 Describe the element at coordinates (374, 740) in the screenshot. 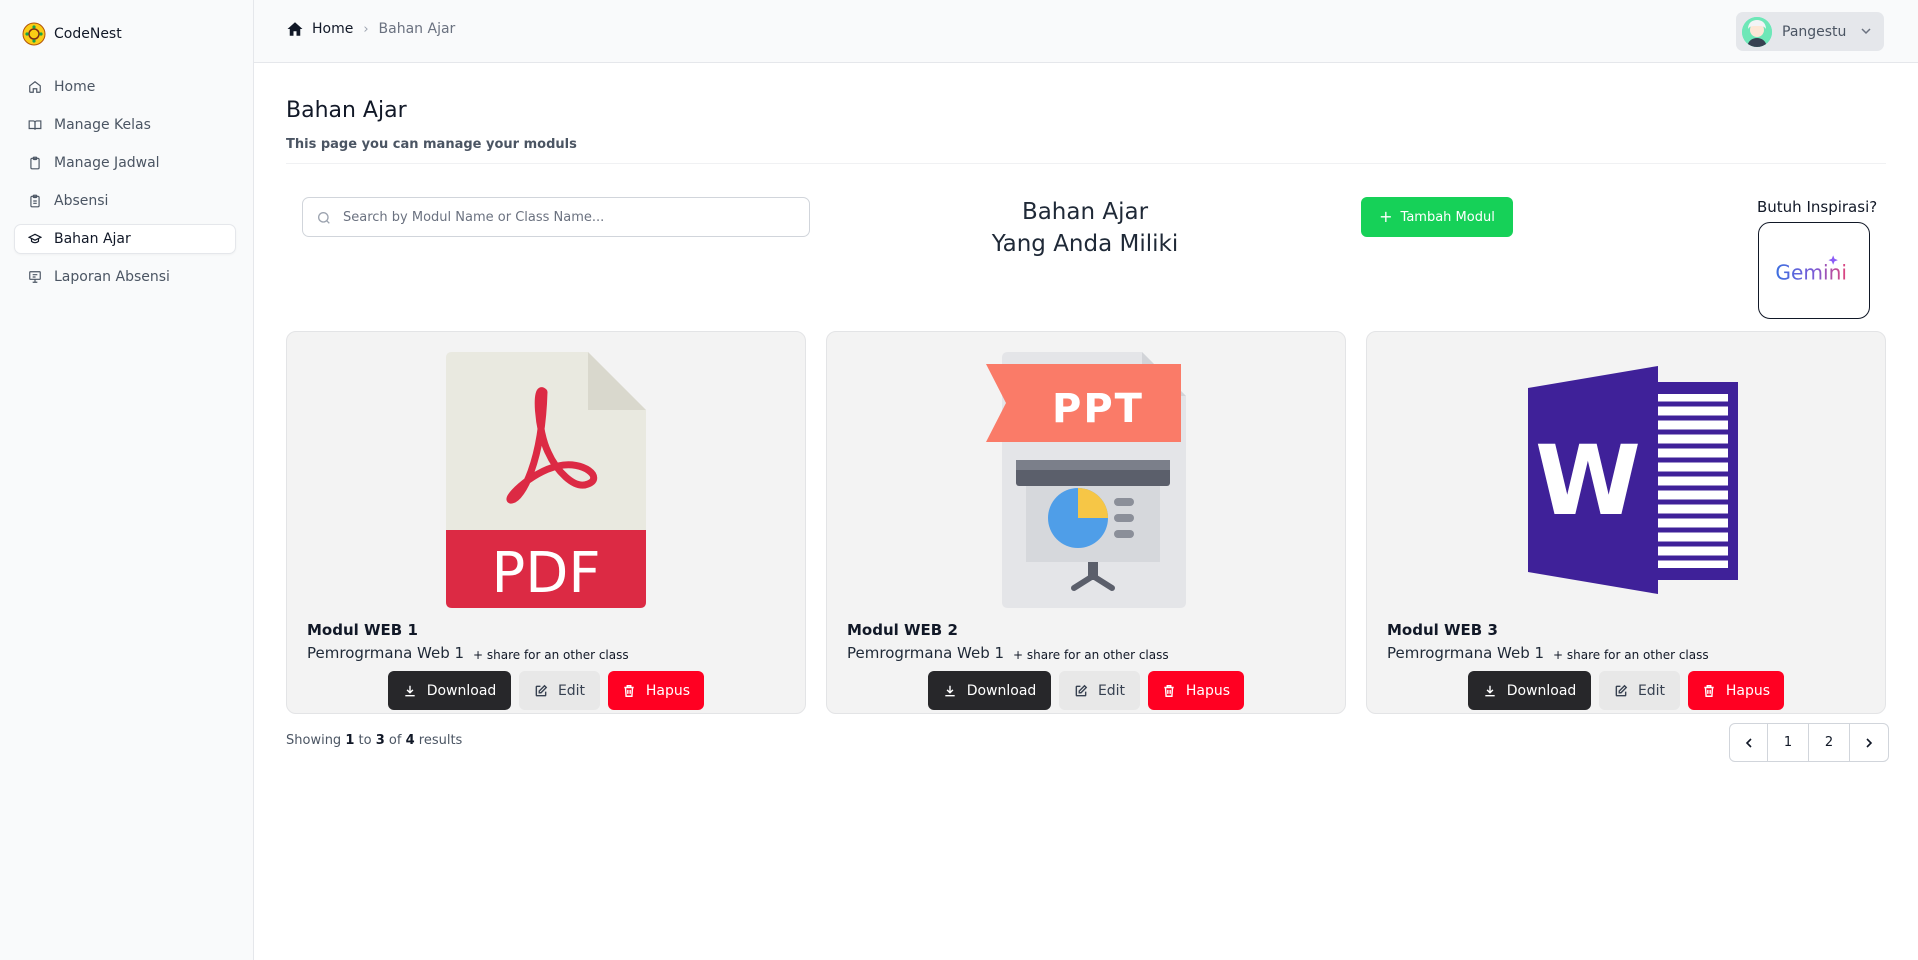

I see `results-summary: Showing 1 to 3 of 4 results` at that location.